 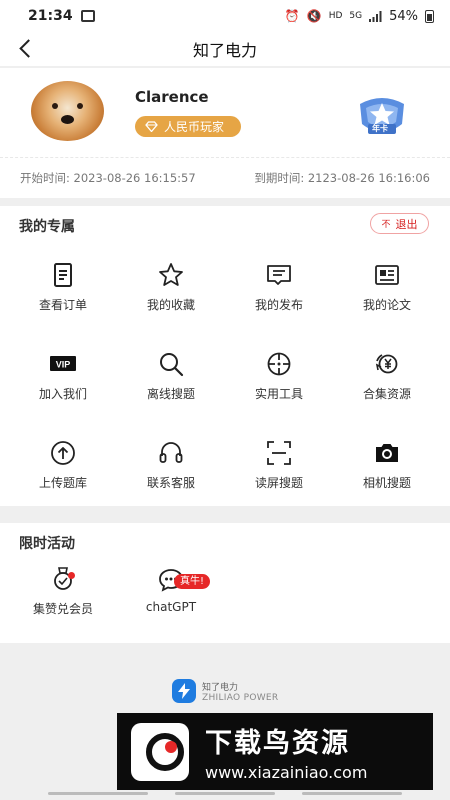 What do you see at coordinates (225, 157) in the screenshot?
I see `divider` at bounding box center [225, 157].